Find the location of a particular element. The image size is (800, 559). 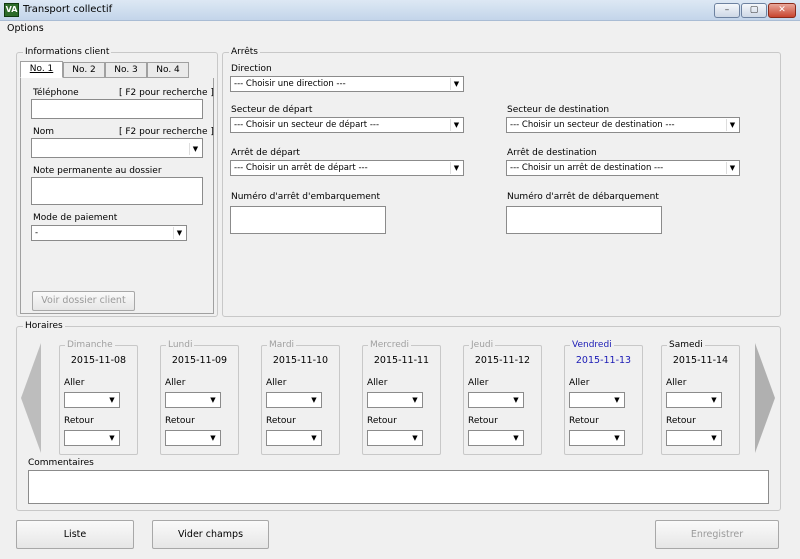

tab-client-2: No. 2 is located at coordinates (84, 70).